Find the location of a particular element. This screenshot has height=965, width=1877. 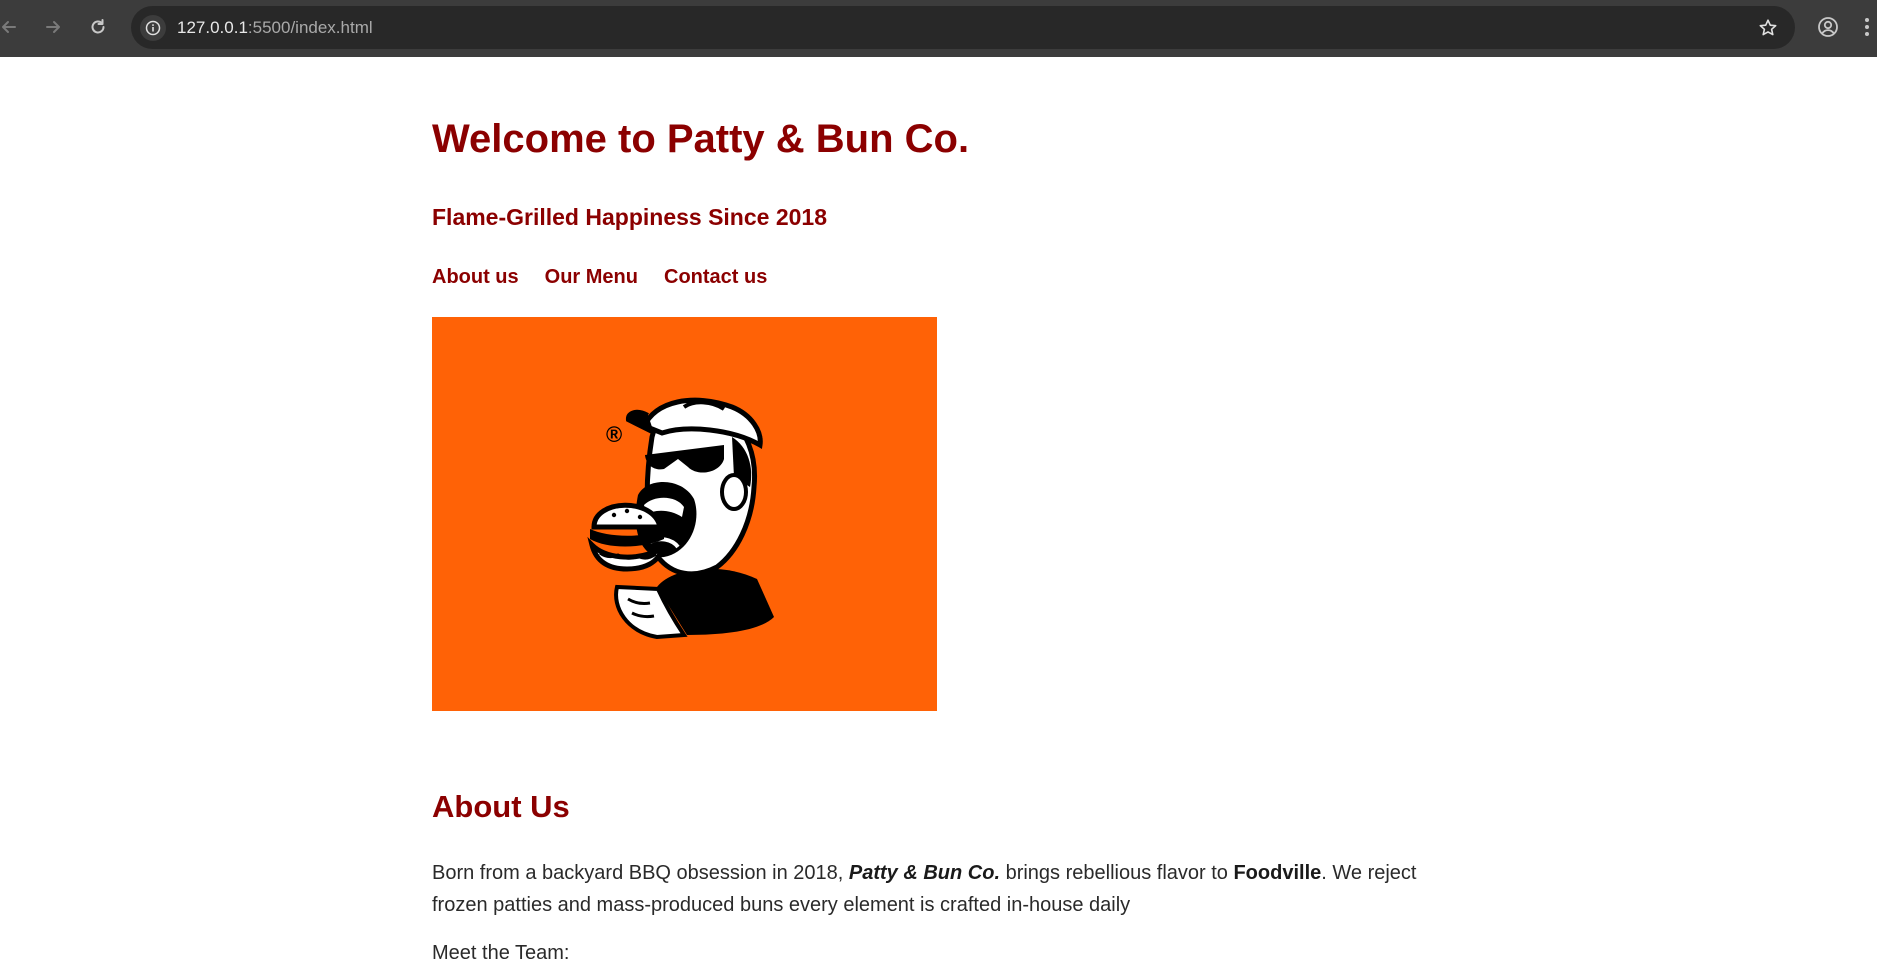

profile-button is located at coordinates (1828, 27).